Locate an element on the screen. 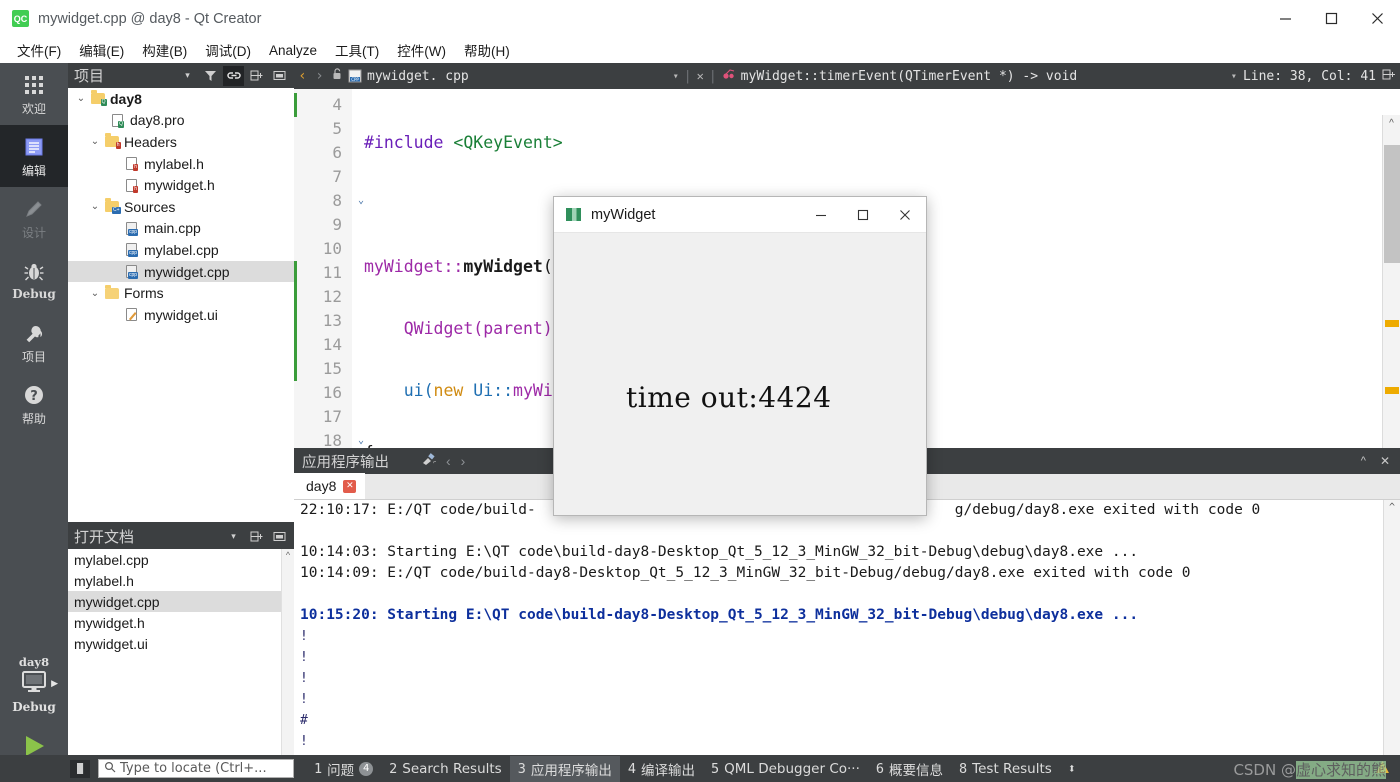  tree-node-day8-pro: Q day8.pro is located at coordinates (181, 121).